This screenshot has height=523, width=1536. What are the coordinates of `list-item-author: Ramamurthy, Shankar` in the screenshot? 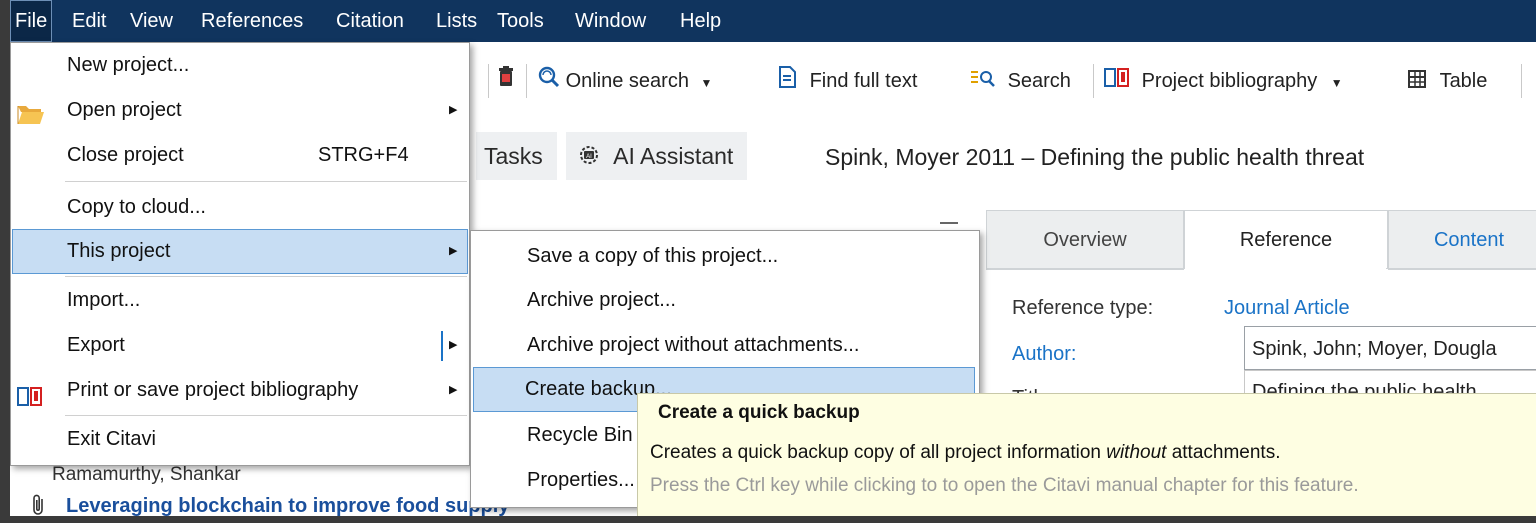 It's located at (146, 474).